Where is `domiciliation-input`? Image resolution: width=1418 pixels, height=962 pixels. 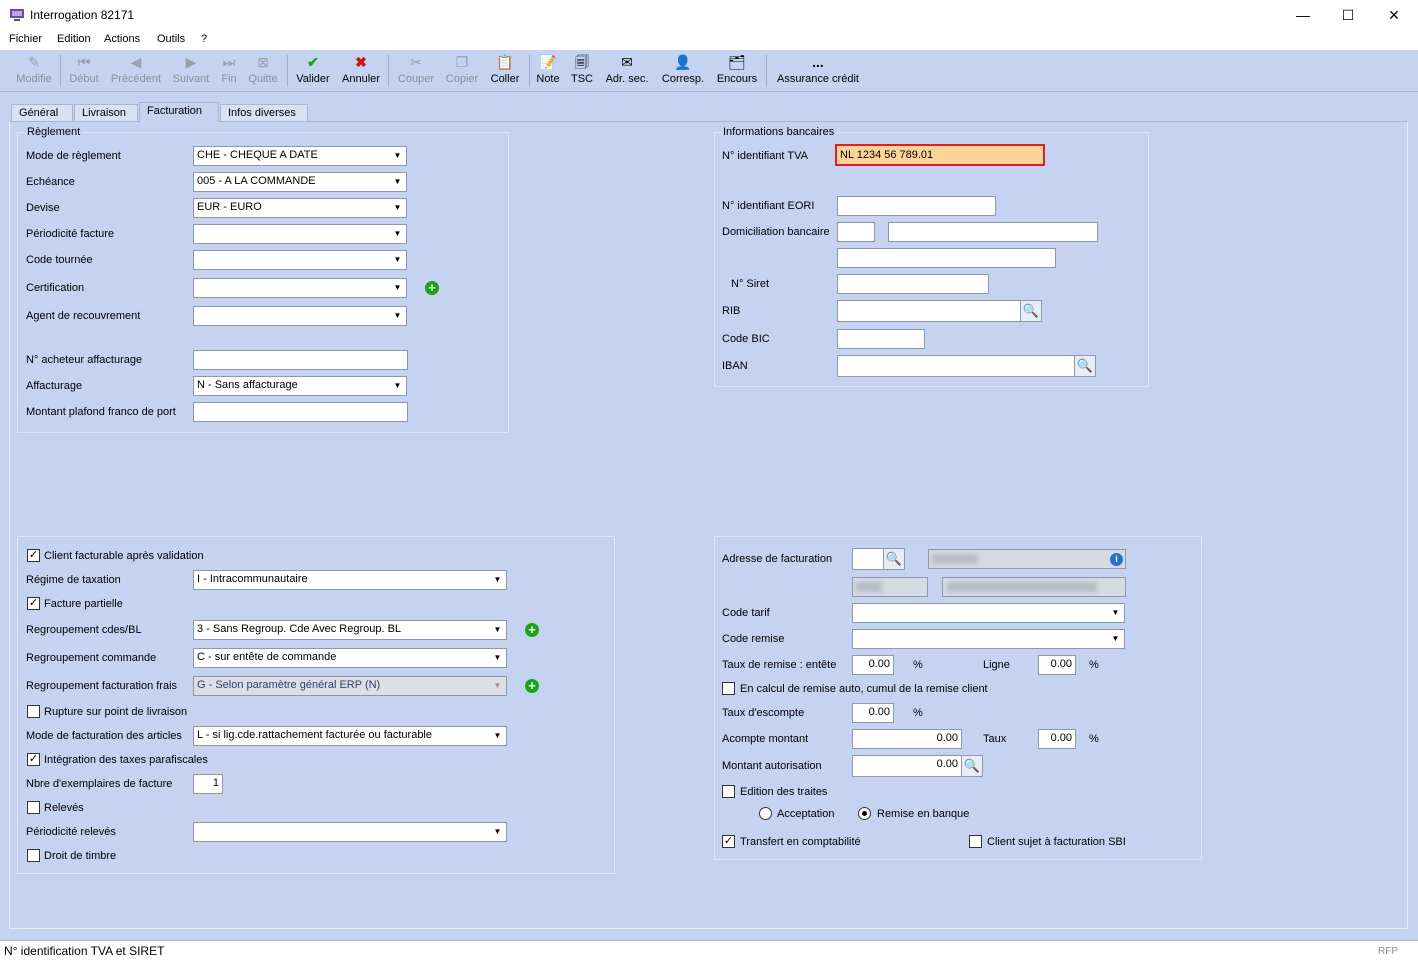
domiciliation-input is located at coordinates (993, 232).